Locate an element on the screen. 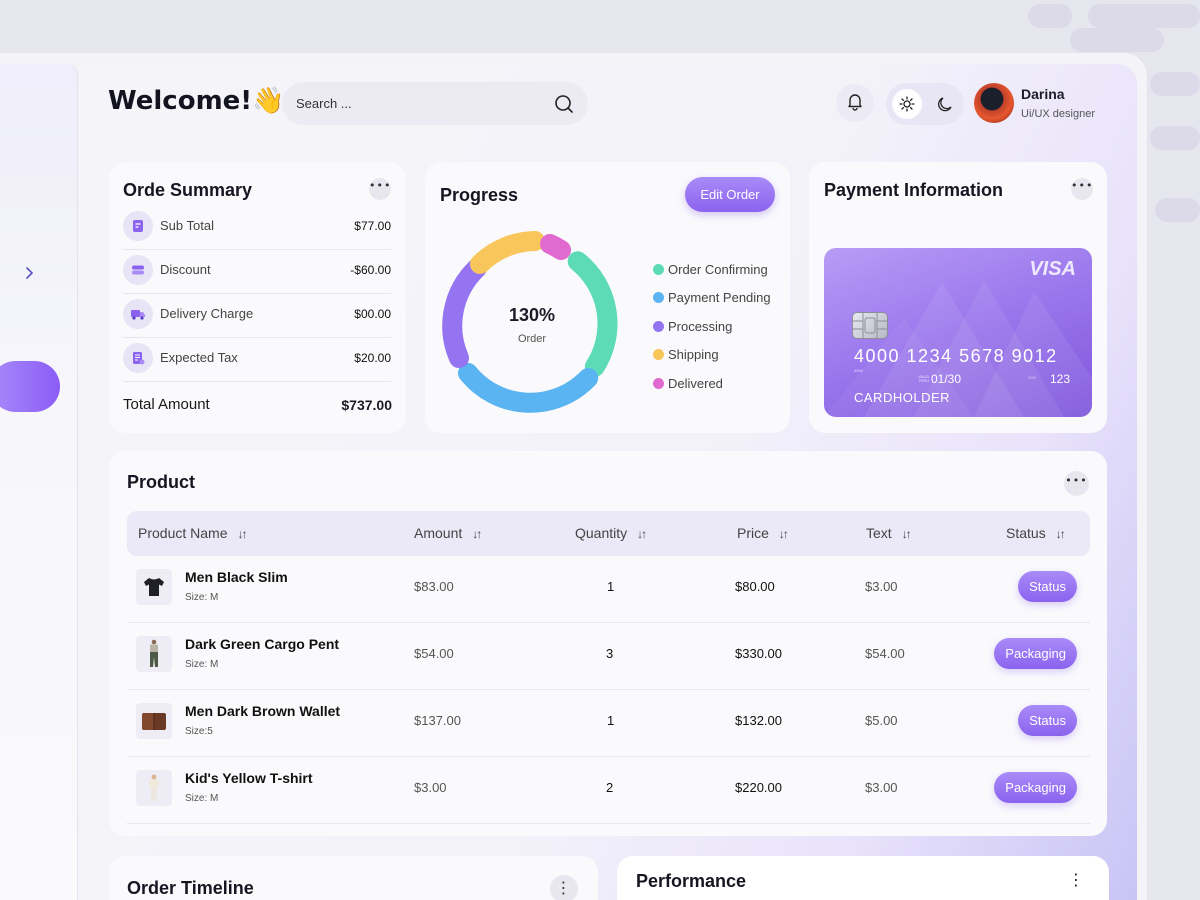 The width and height of the screenshot is (1200, 900). product-price: $330.00 is located at coordinates (758, 653).